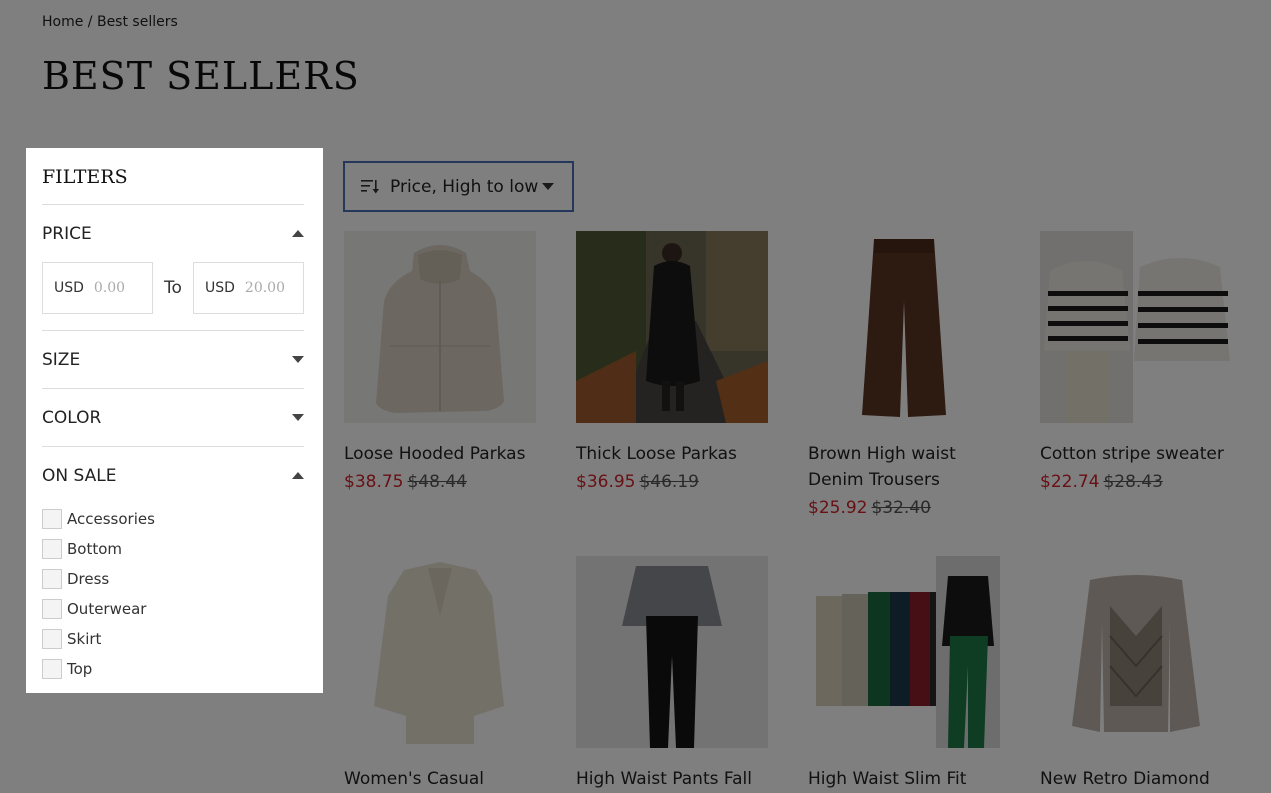  Describe the element at coordinates (173, 475) in the screenshot. I see `filter-on-sale-toggle: ON SALE` at that location.